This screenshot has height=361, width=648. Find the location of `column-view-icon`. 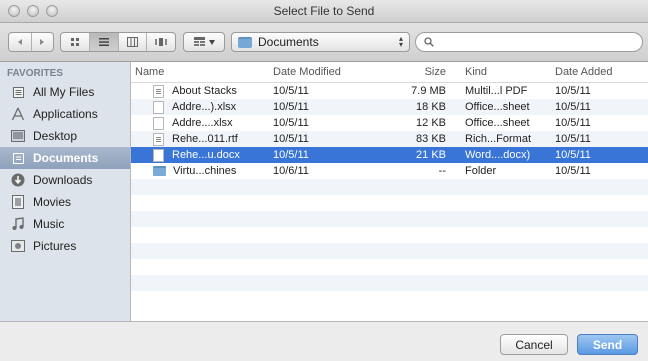

column-view-icon is located at coordinates (132, 42).